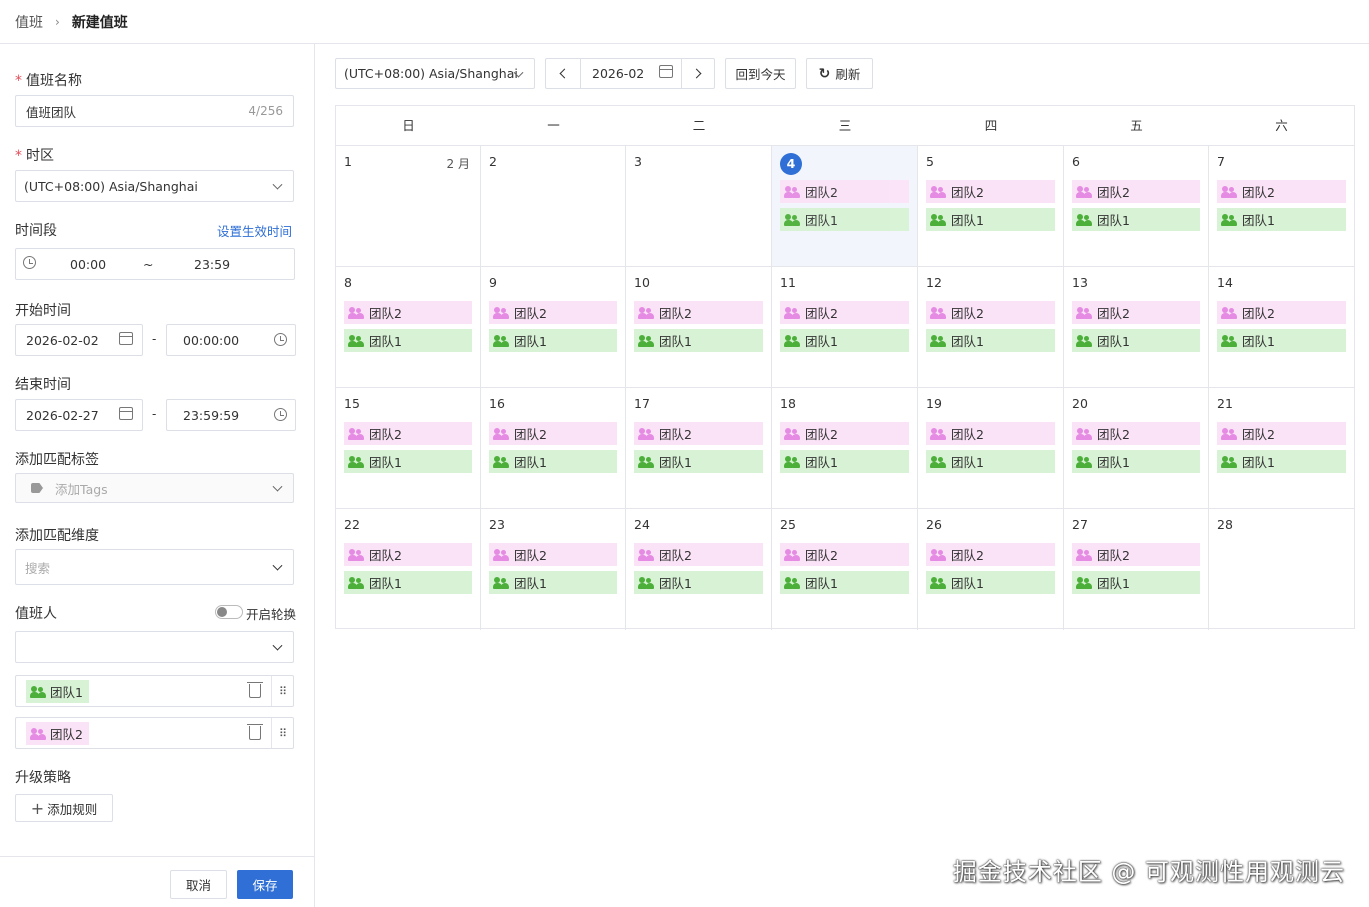  I want to click on start-date-input: 2026-02-02, so click(79, 340).